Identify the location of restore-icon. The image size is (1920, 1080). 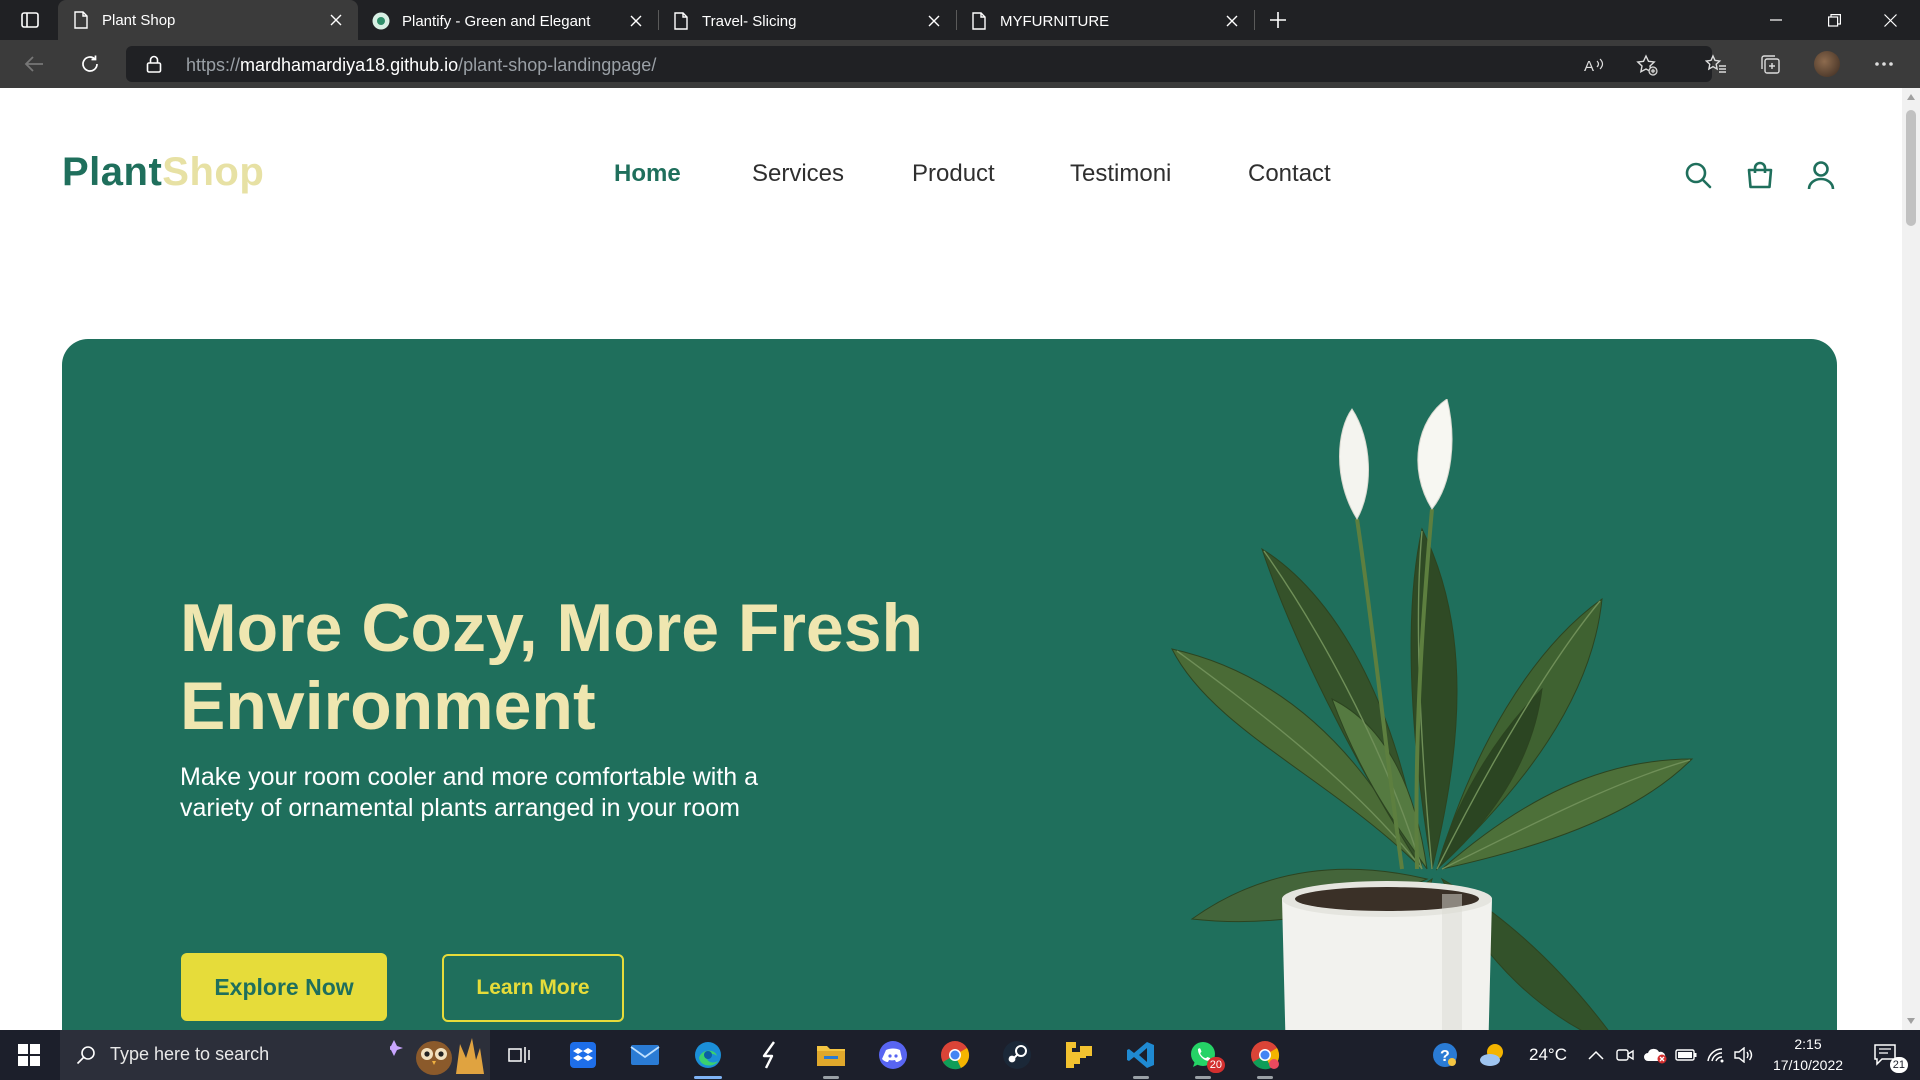
(1834, 20).